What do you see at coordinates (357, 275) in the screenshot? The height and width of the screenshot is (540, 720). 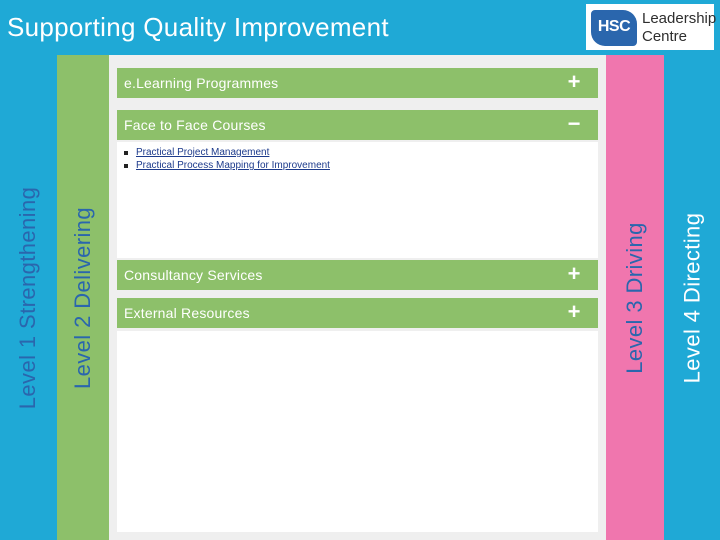 I see `accordion-header-consultancy: Consultancy Services +` at bounding box center [357, 275].